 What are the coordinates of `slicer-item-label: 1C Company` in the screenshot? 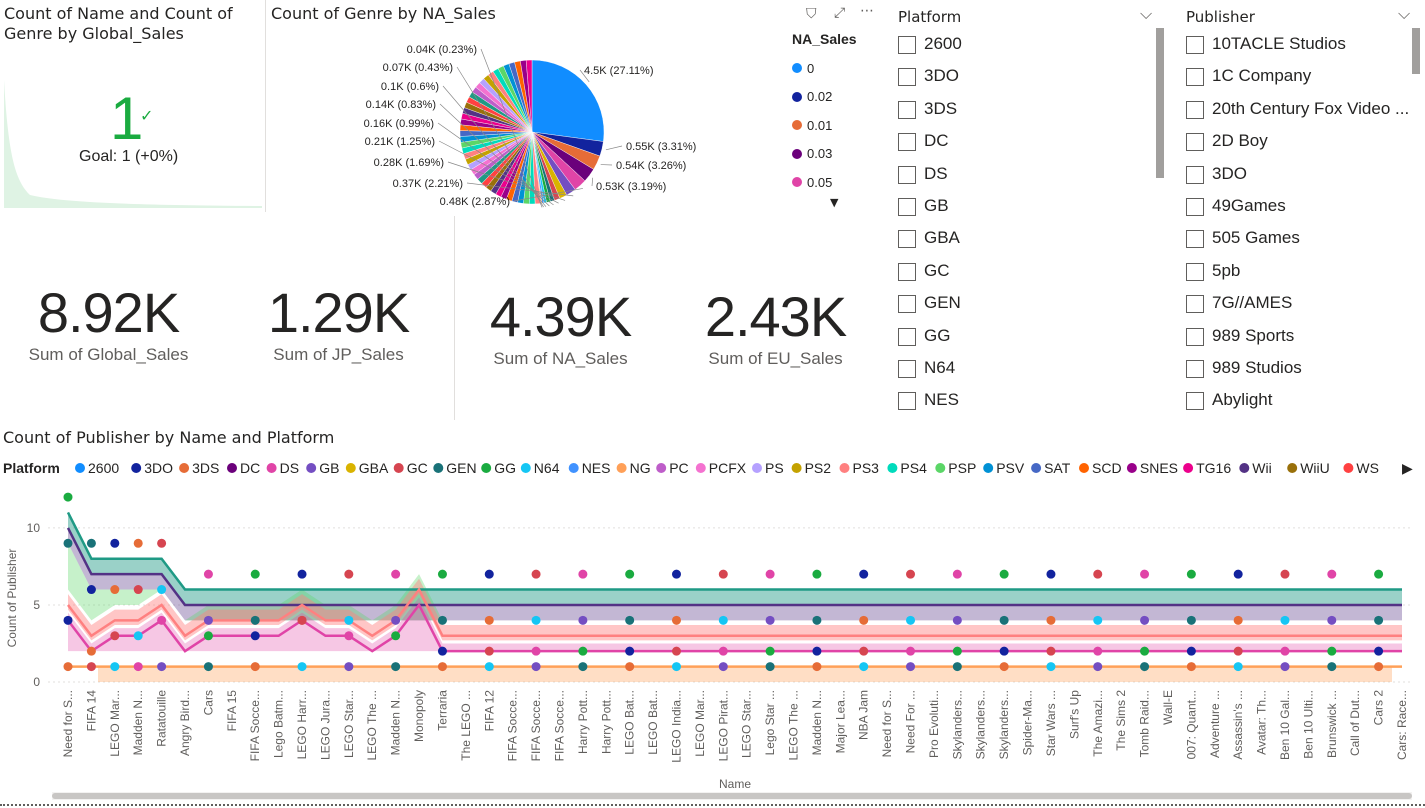 It's located at (1261, 76).